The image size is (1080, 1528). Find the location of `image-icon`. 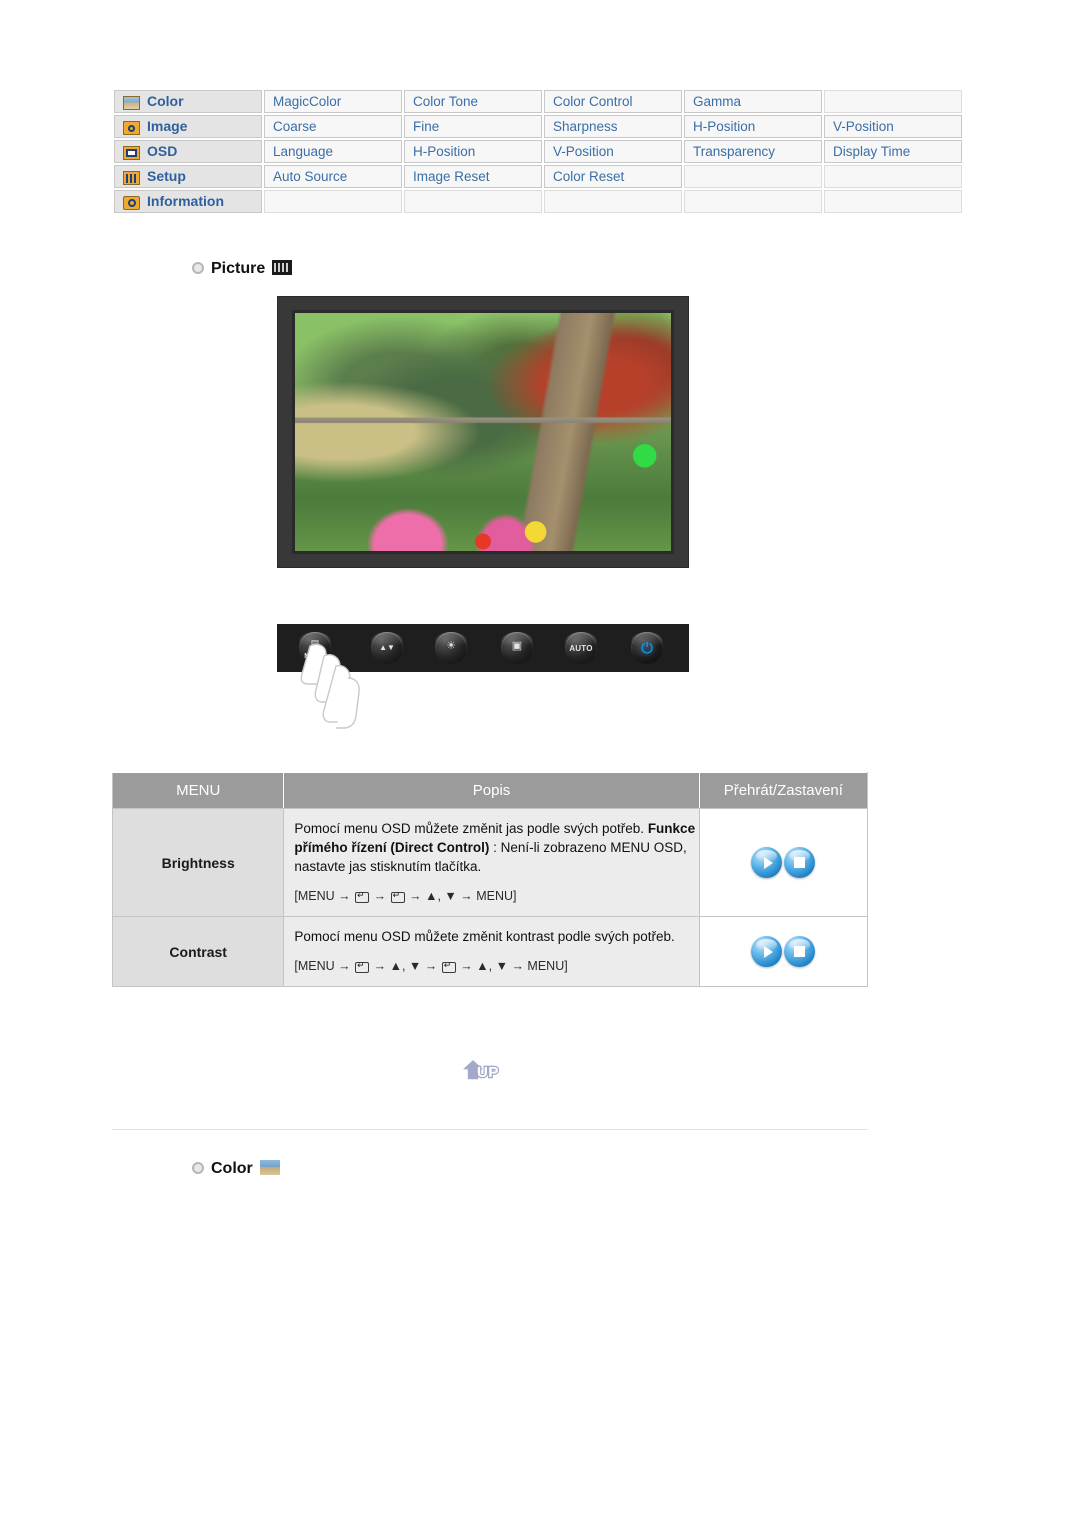

image-icon is located at coordinates (131, 127).